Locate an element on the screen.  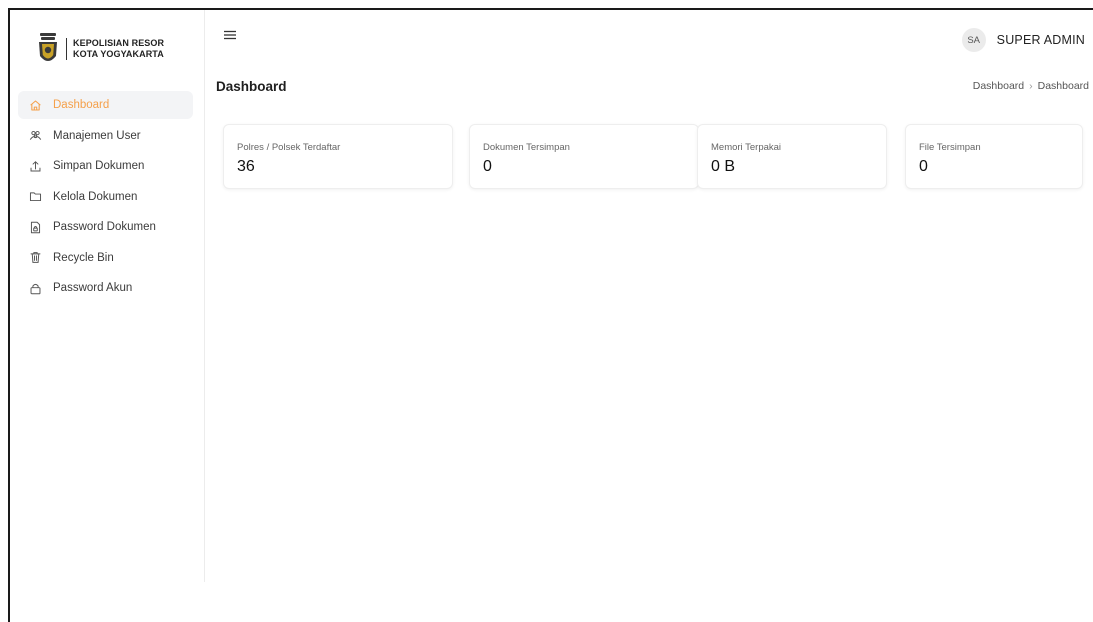
sidebar-item-label: Password Dokumen is located at coordinates (104, 227).